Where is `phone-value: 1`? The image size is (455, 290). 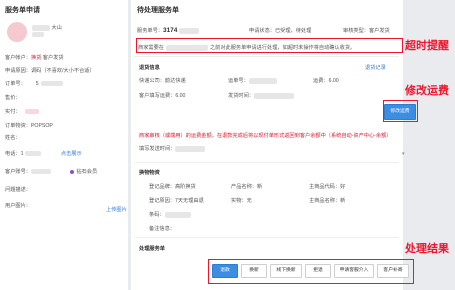 phone-value: 1 is located at coordinates (22, 154).